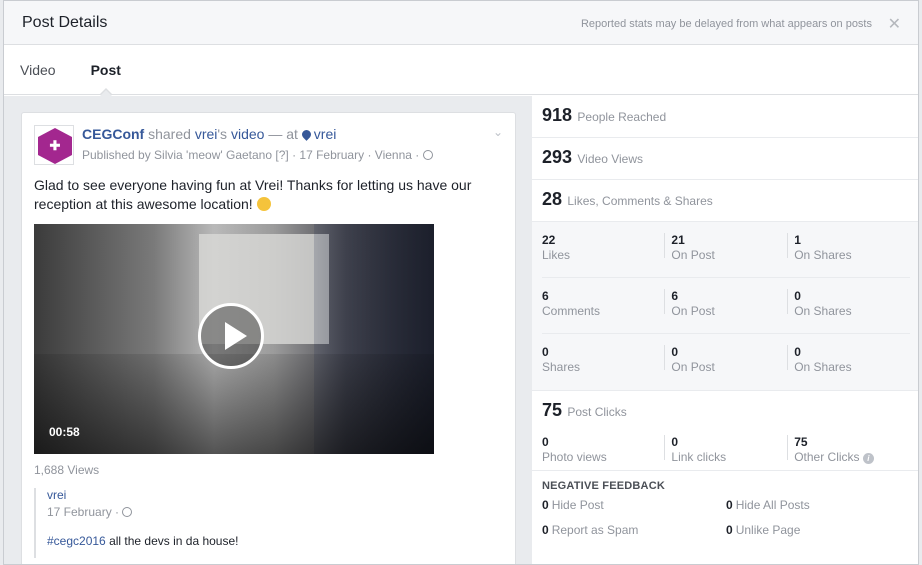 This screenshot has width=922, height=565. Describe the element at coordinates (236, 336) in the screenshot. I see `play-icon` at that location.